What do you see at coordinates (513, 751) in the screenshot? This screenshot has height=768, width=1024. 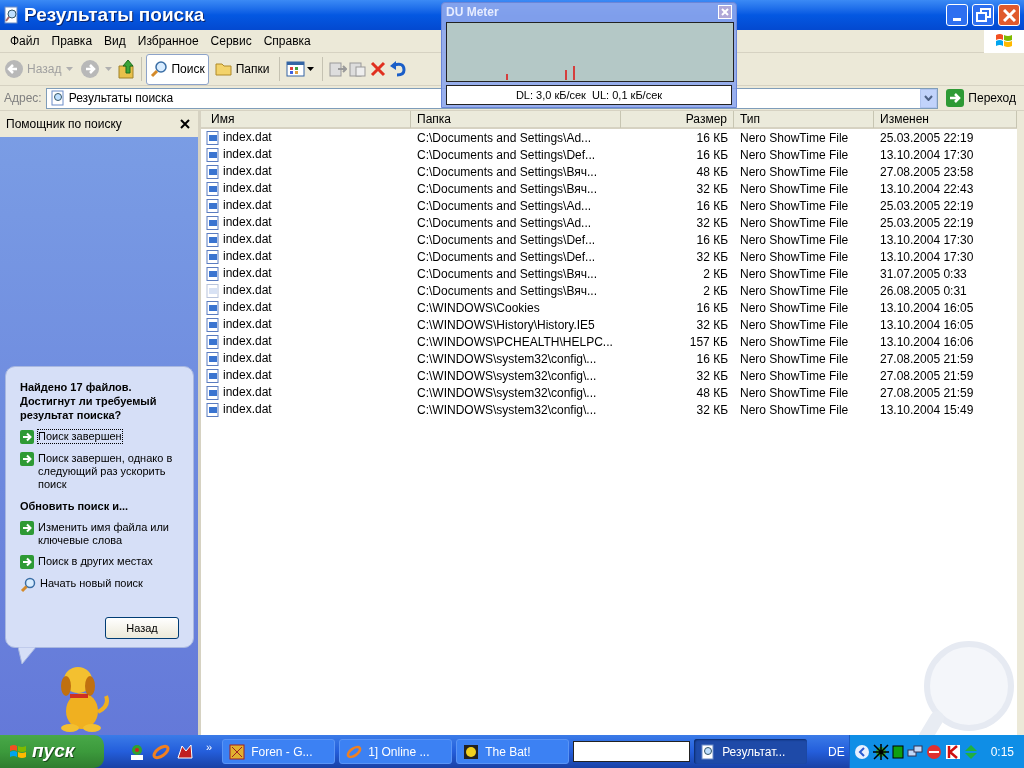 I see `taskbar-button: The Bat!` at bounding box center [513, 751].